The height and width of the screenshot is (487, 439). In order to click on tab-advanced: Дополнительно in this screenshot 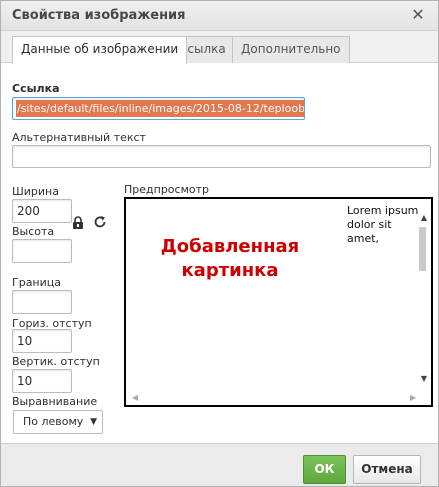, I will do `click(291, 49)`.